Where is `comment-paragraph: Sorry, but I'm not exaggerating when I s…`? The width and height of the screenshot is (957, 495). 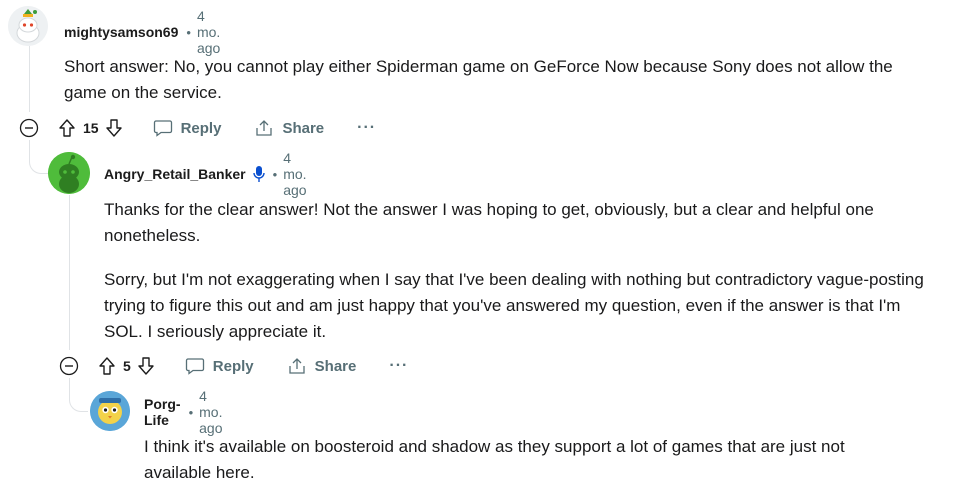
comment-paragraph: Sorry, but I'm not exaggerating when I s… is located at coordinates (514, 305).